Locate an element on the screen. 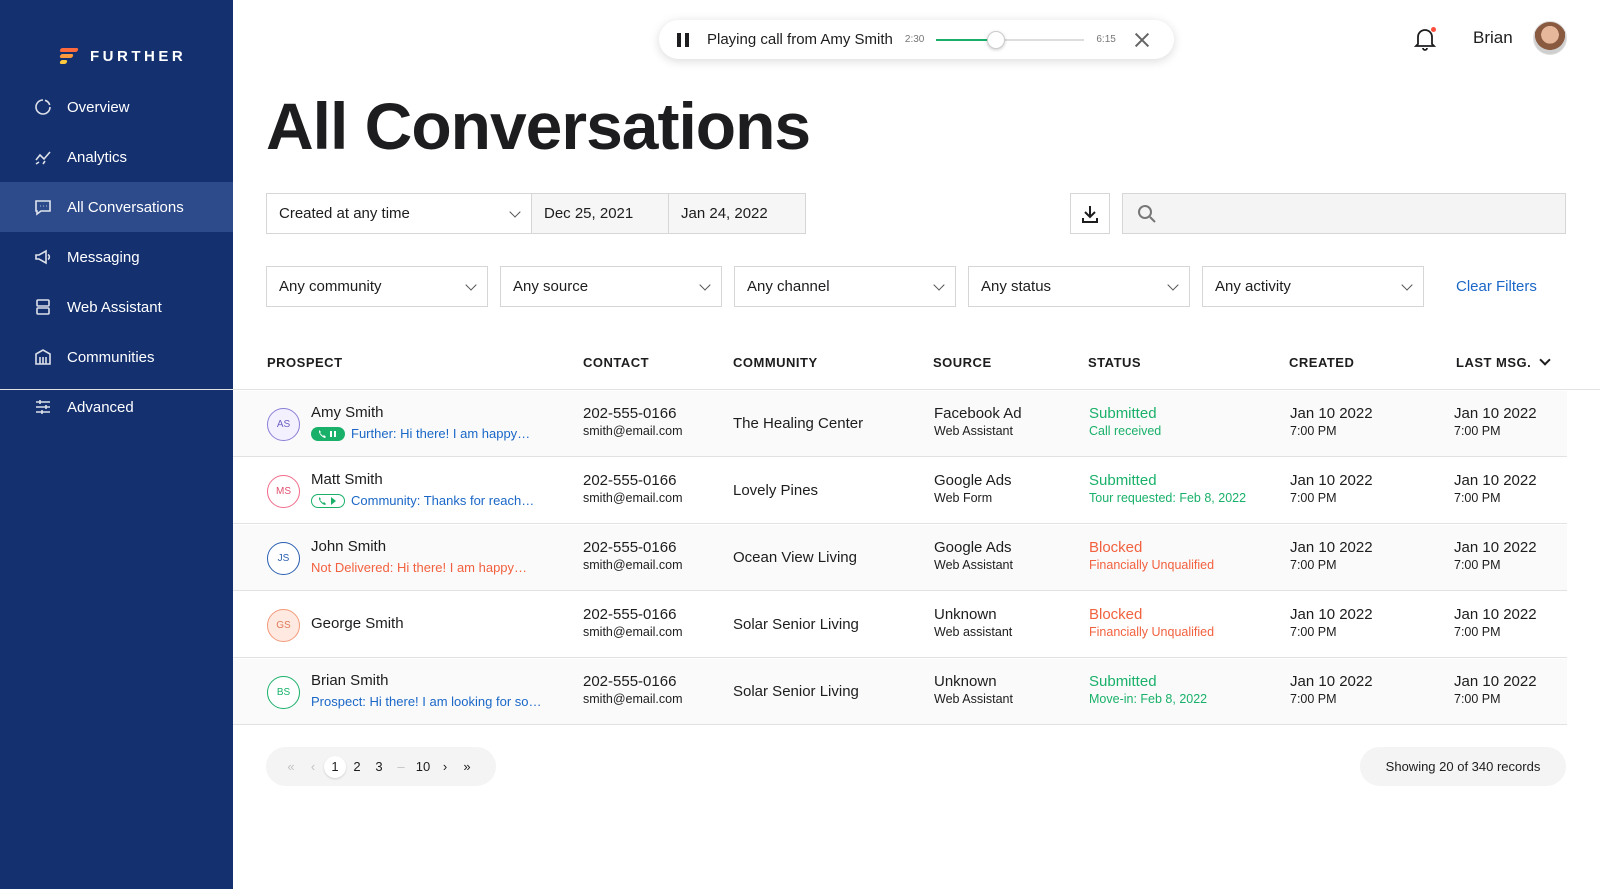  page-title: All Conversations is located at coordinates (538, 126).